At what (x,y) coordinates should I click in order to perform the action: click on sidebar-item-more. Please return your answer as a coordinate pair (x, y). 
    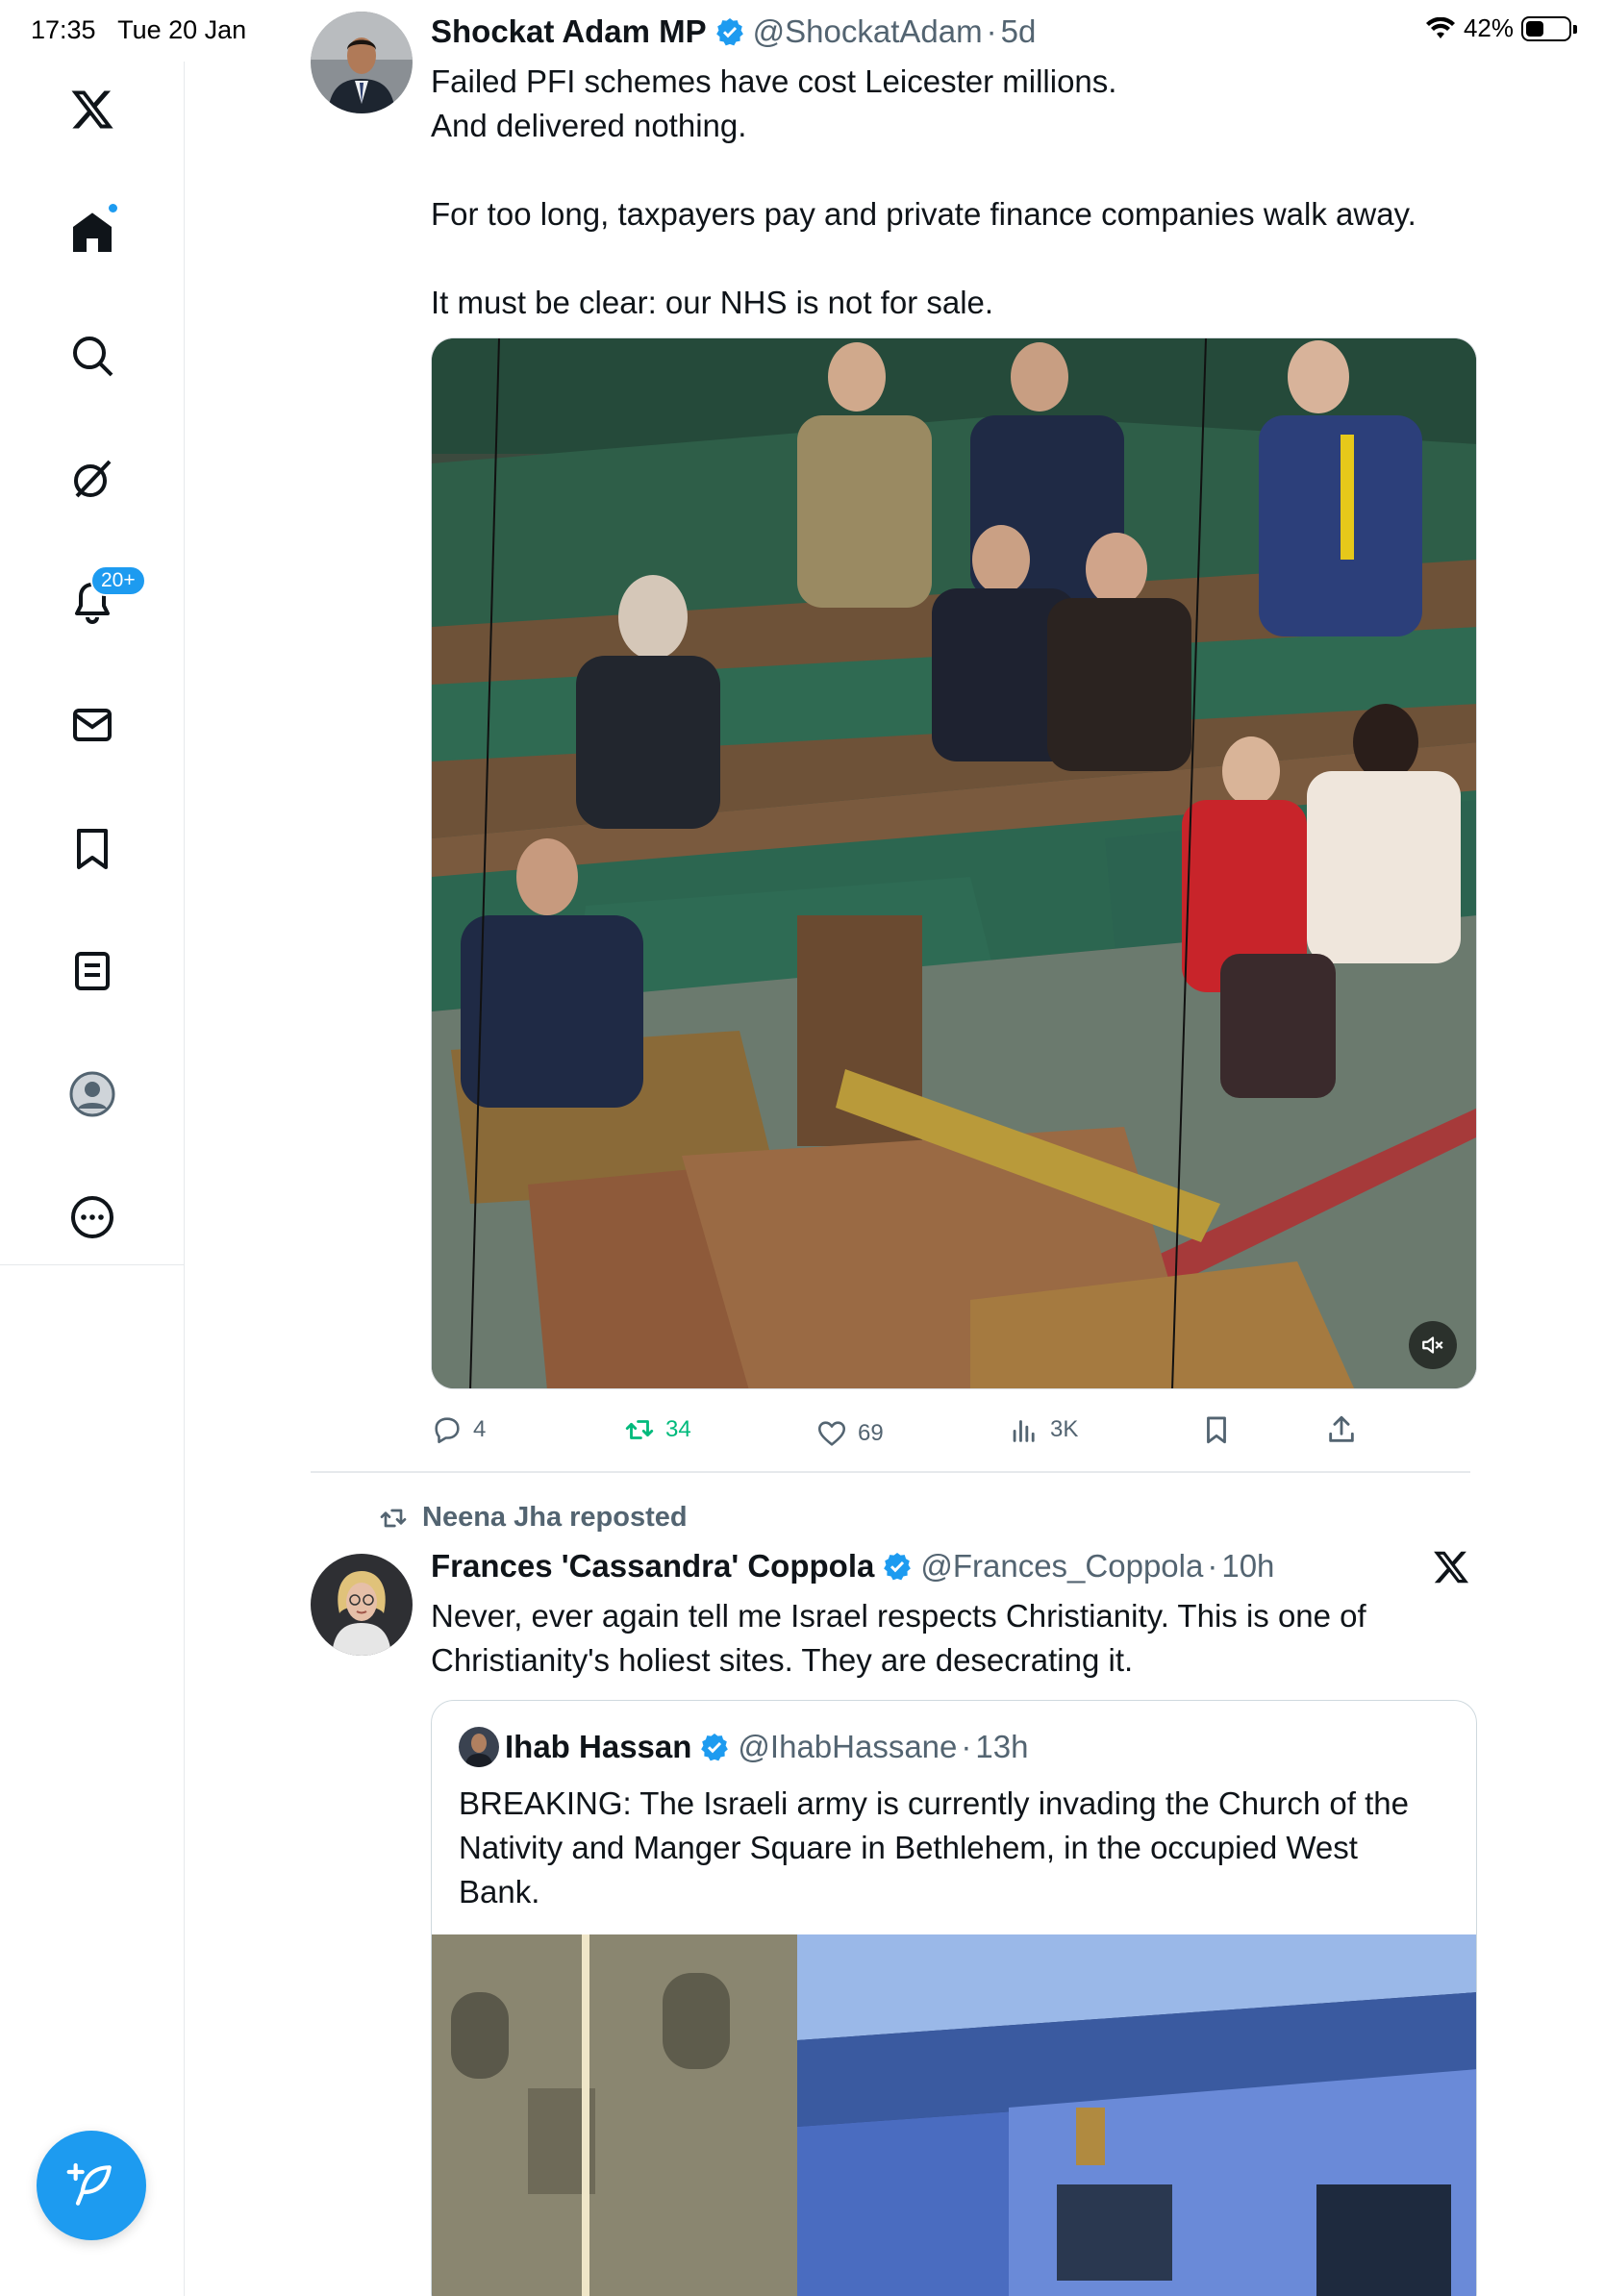
    Looking at the image, I should click on (92, 1217).